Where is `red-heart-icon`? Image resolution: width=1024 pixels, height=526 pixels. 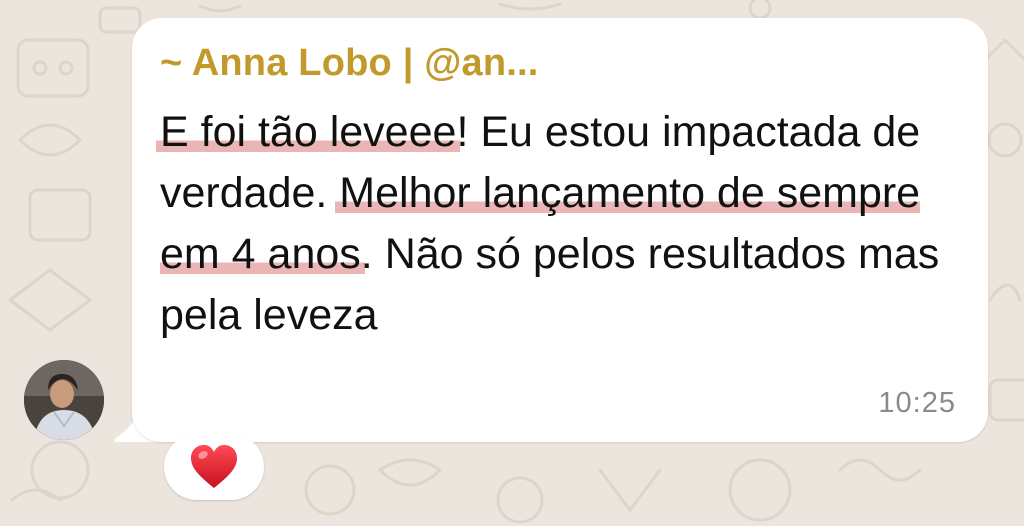 red-heart-icon is located at coordinates (214, 466).